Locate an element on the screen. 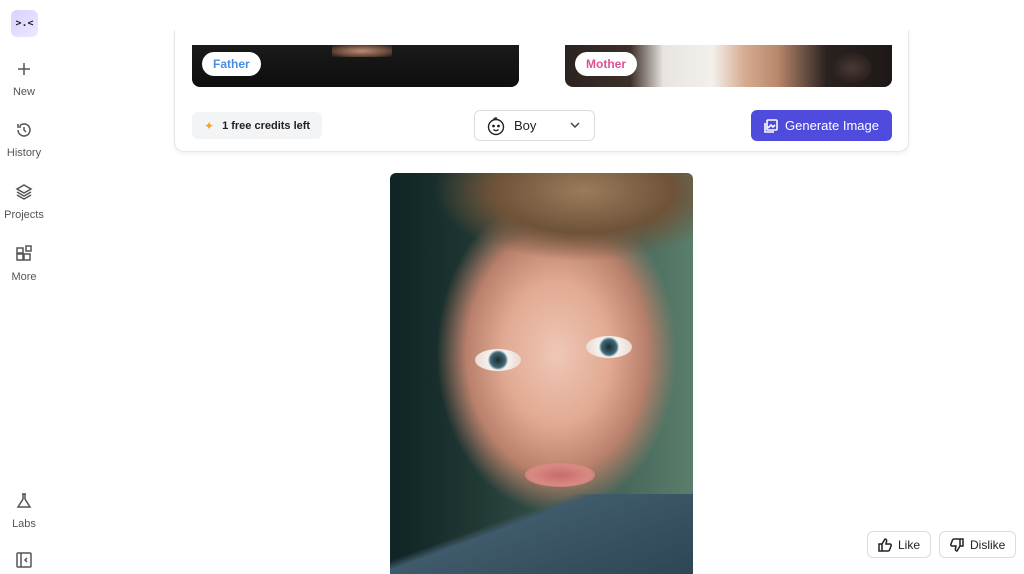 The image size is (1024, 574). sidebar-item-new: New is located at coordinates (24, 79).